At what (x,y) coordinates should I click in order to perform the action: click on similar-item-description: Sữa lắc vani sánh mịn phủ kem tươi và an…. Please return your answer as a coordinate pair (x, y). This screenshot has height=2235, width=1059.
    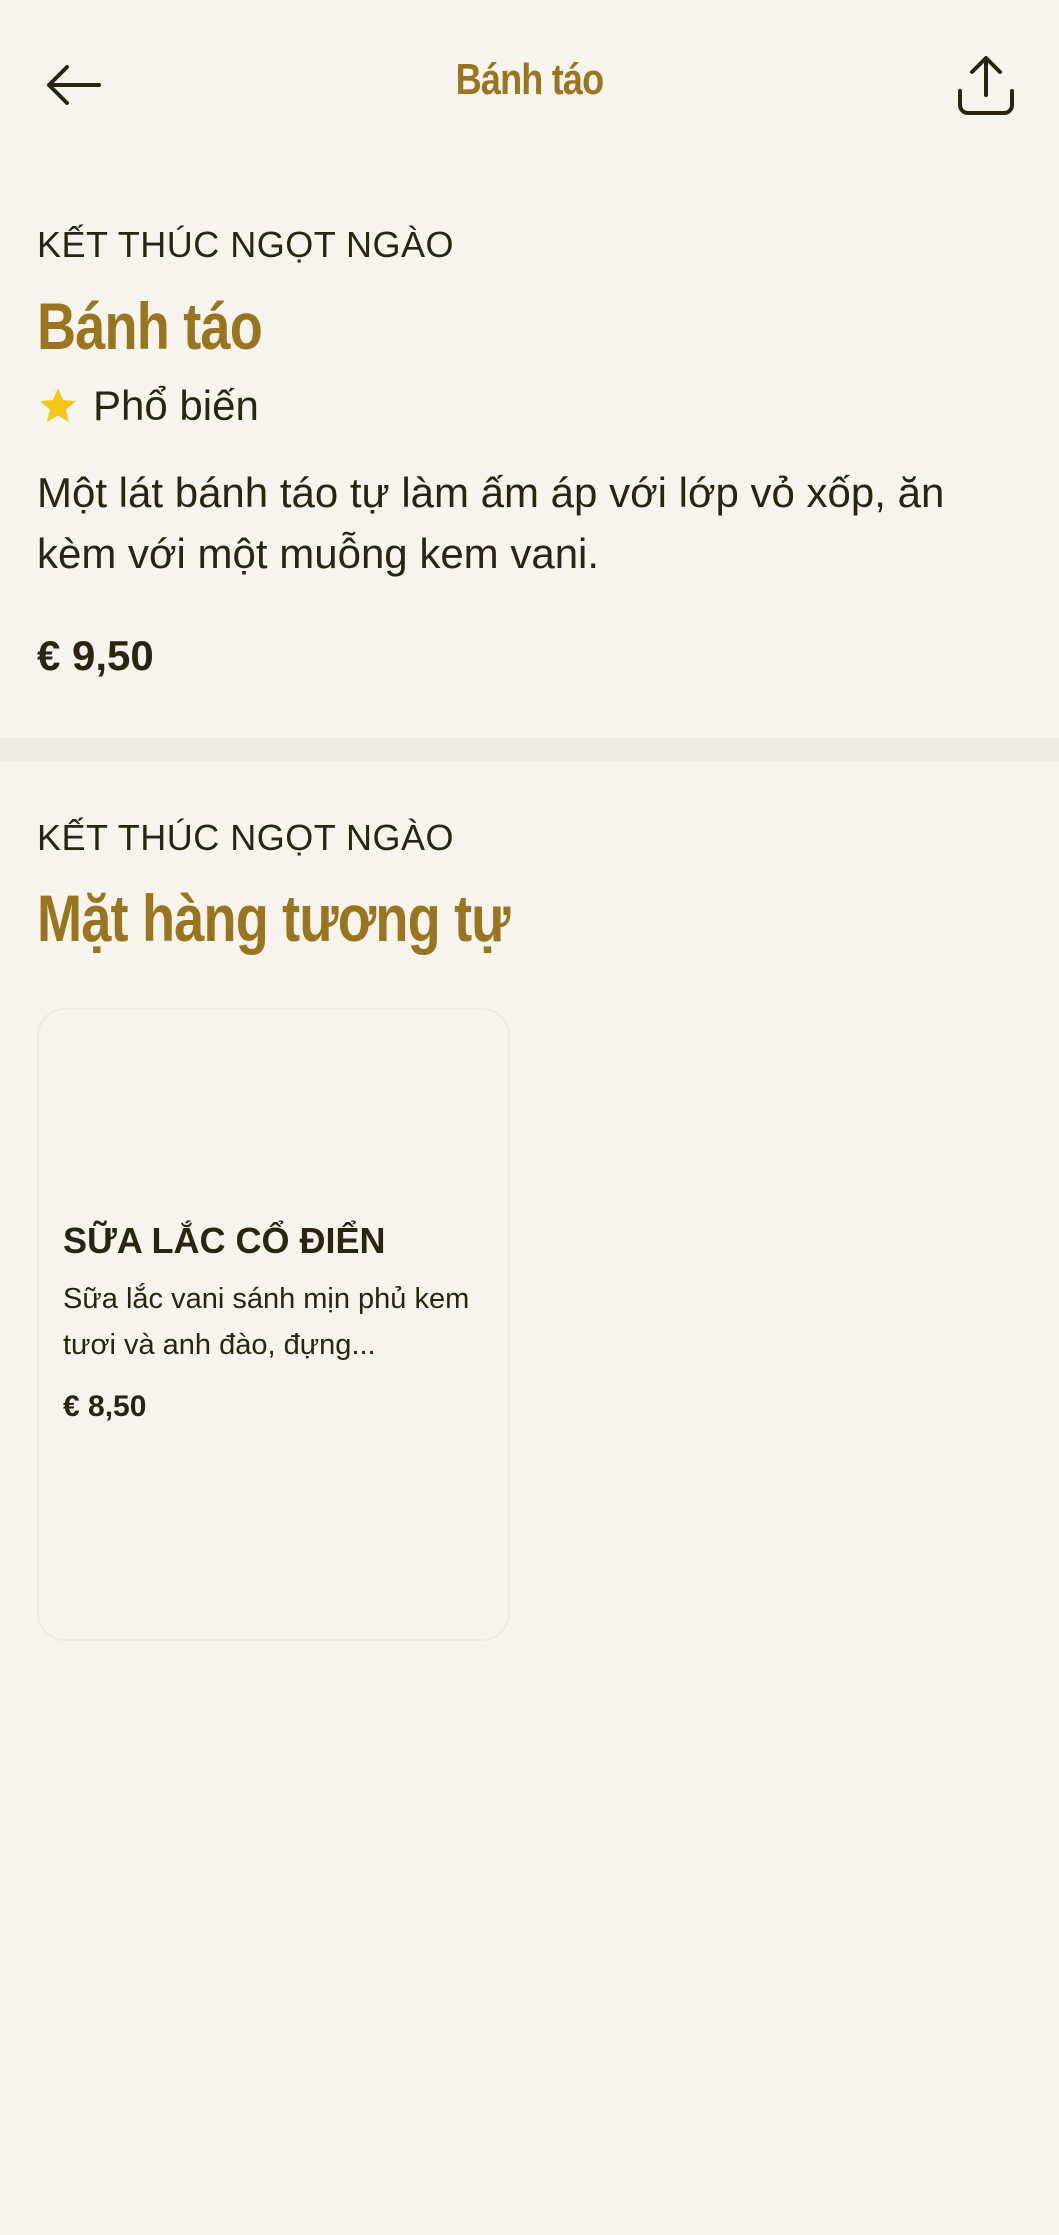
    Looking at the image, I should click on (266, 1322).